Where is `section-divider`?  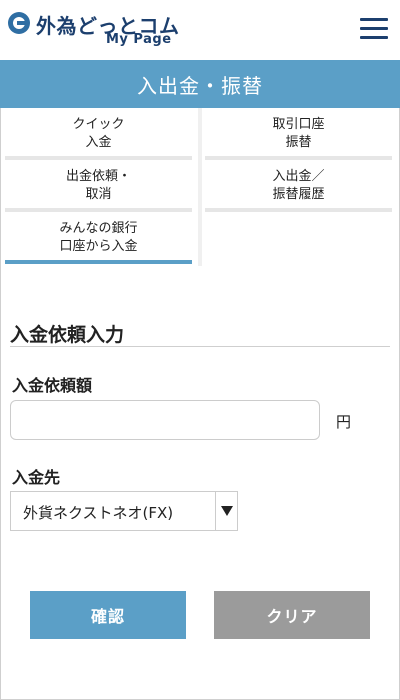
section-divider is located at coordinates (200, 346).